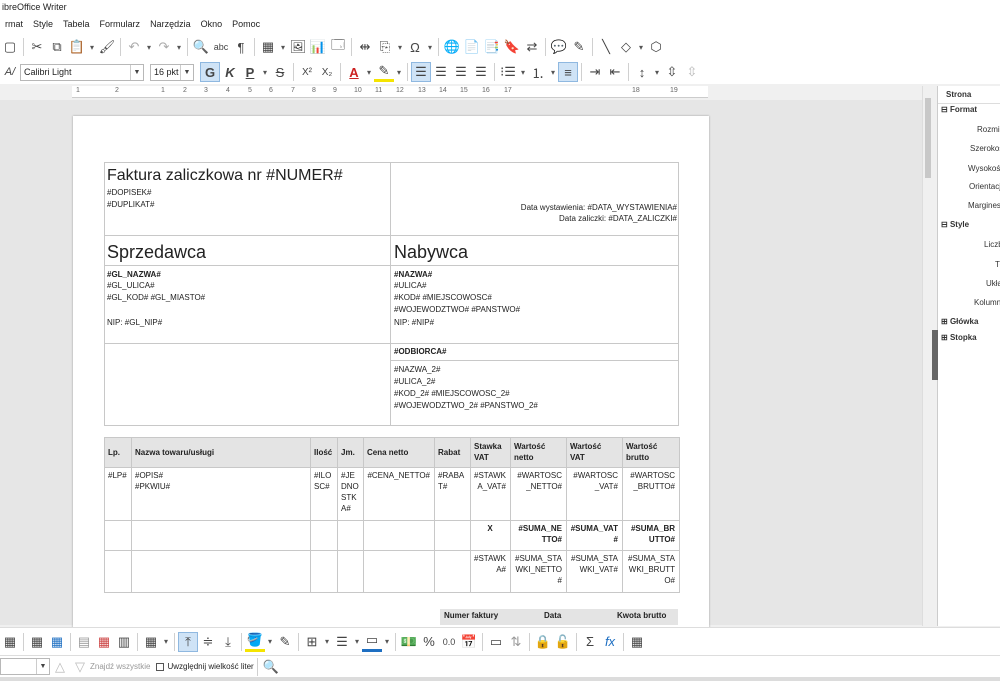 The height and width of the screenshot is (681, 1000). Describe the element at coordinates (14, 24) in the screenshot. I see `menu-format: rmat` at that location.